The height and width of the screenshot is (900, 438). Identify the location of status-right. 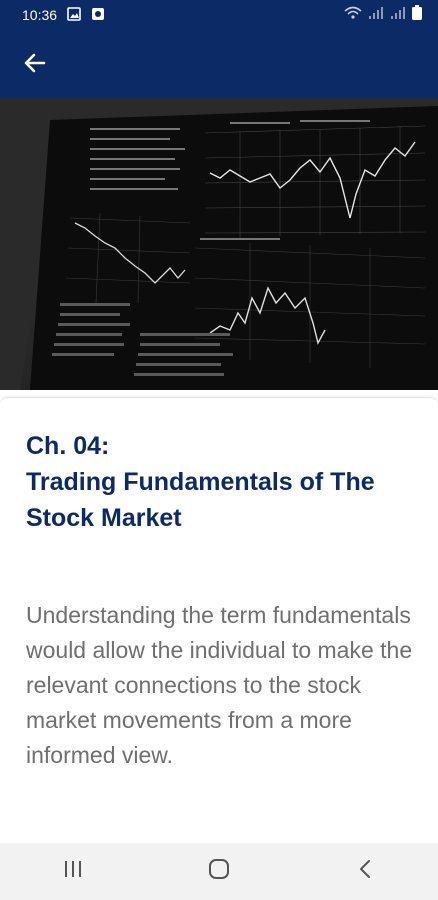
(383, 15).